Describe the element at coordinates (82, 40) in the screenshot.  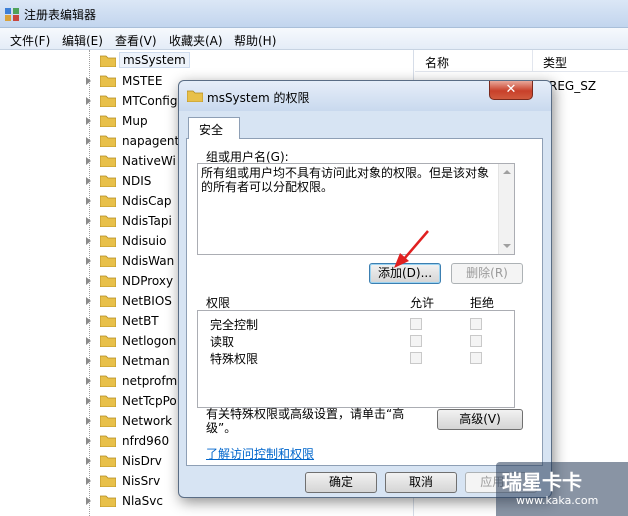
I see `menu-edit: 编辑(E)` at that location.